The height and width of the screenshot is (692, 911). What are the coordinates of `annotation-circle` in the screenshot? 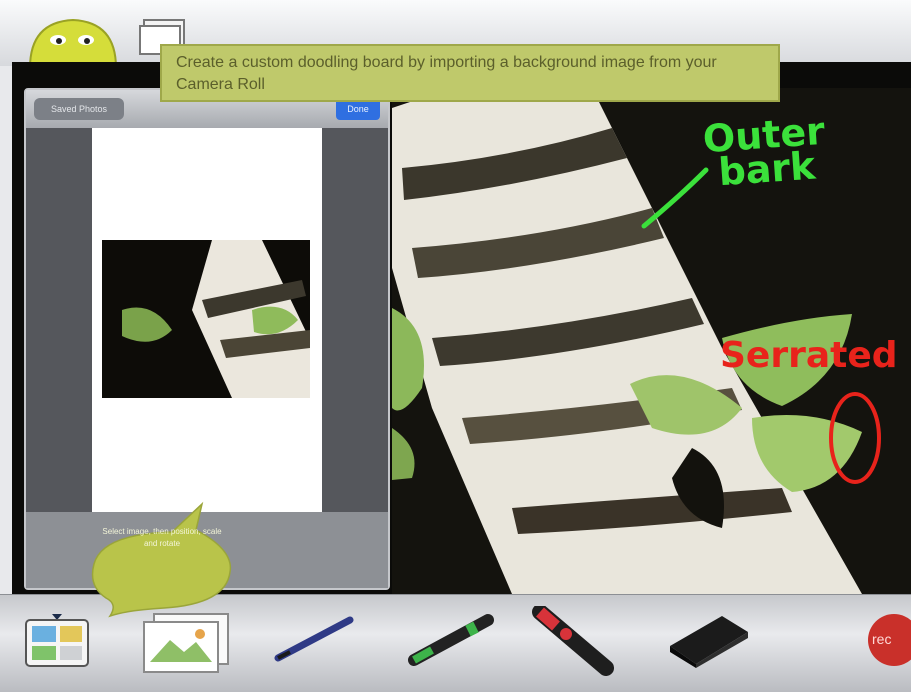 It's located at (855, 438).